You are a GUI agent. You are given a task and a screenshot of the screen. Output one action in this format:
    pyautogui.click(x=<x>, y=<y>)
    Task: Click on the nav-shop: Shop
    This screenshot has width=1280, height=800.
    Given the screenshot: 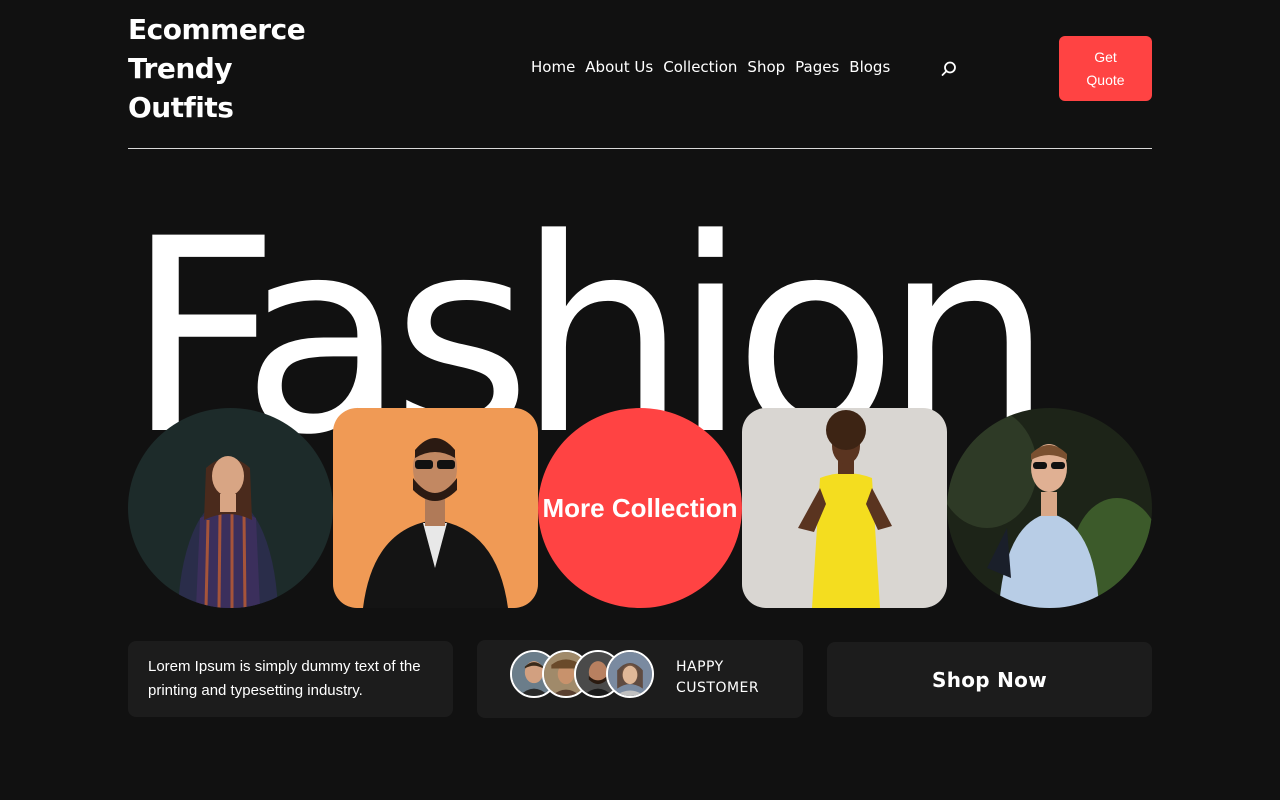 What is the action you would take?
    pyautogui.click(x=766, y=67)
    